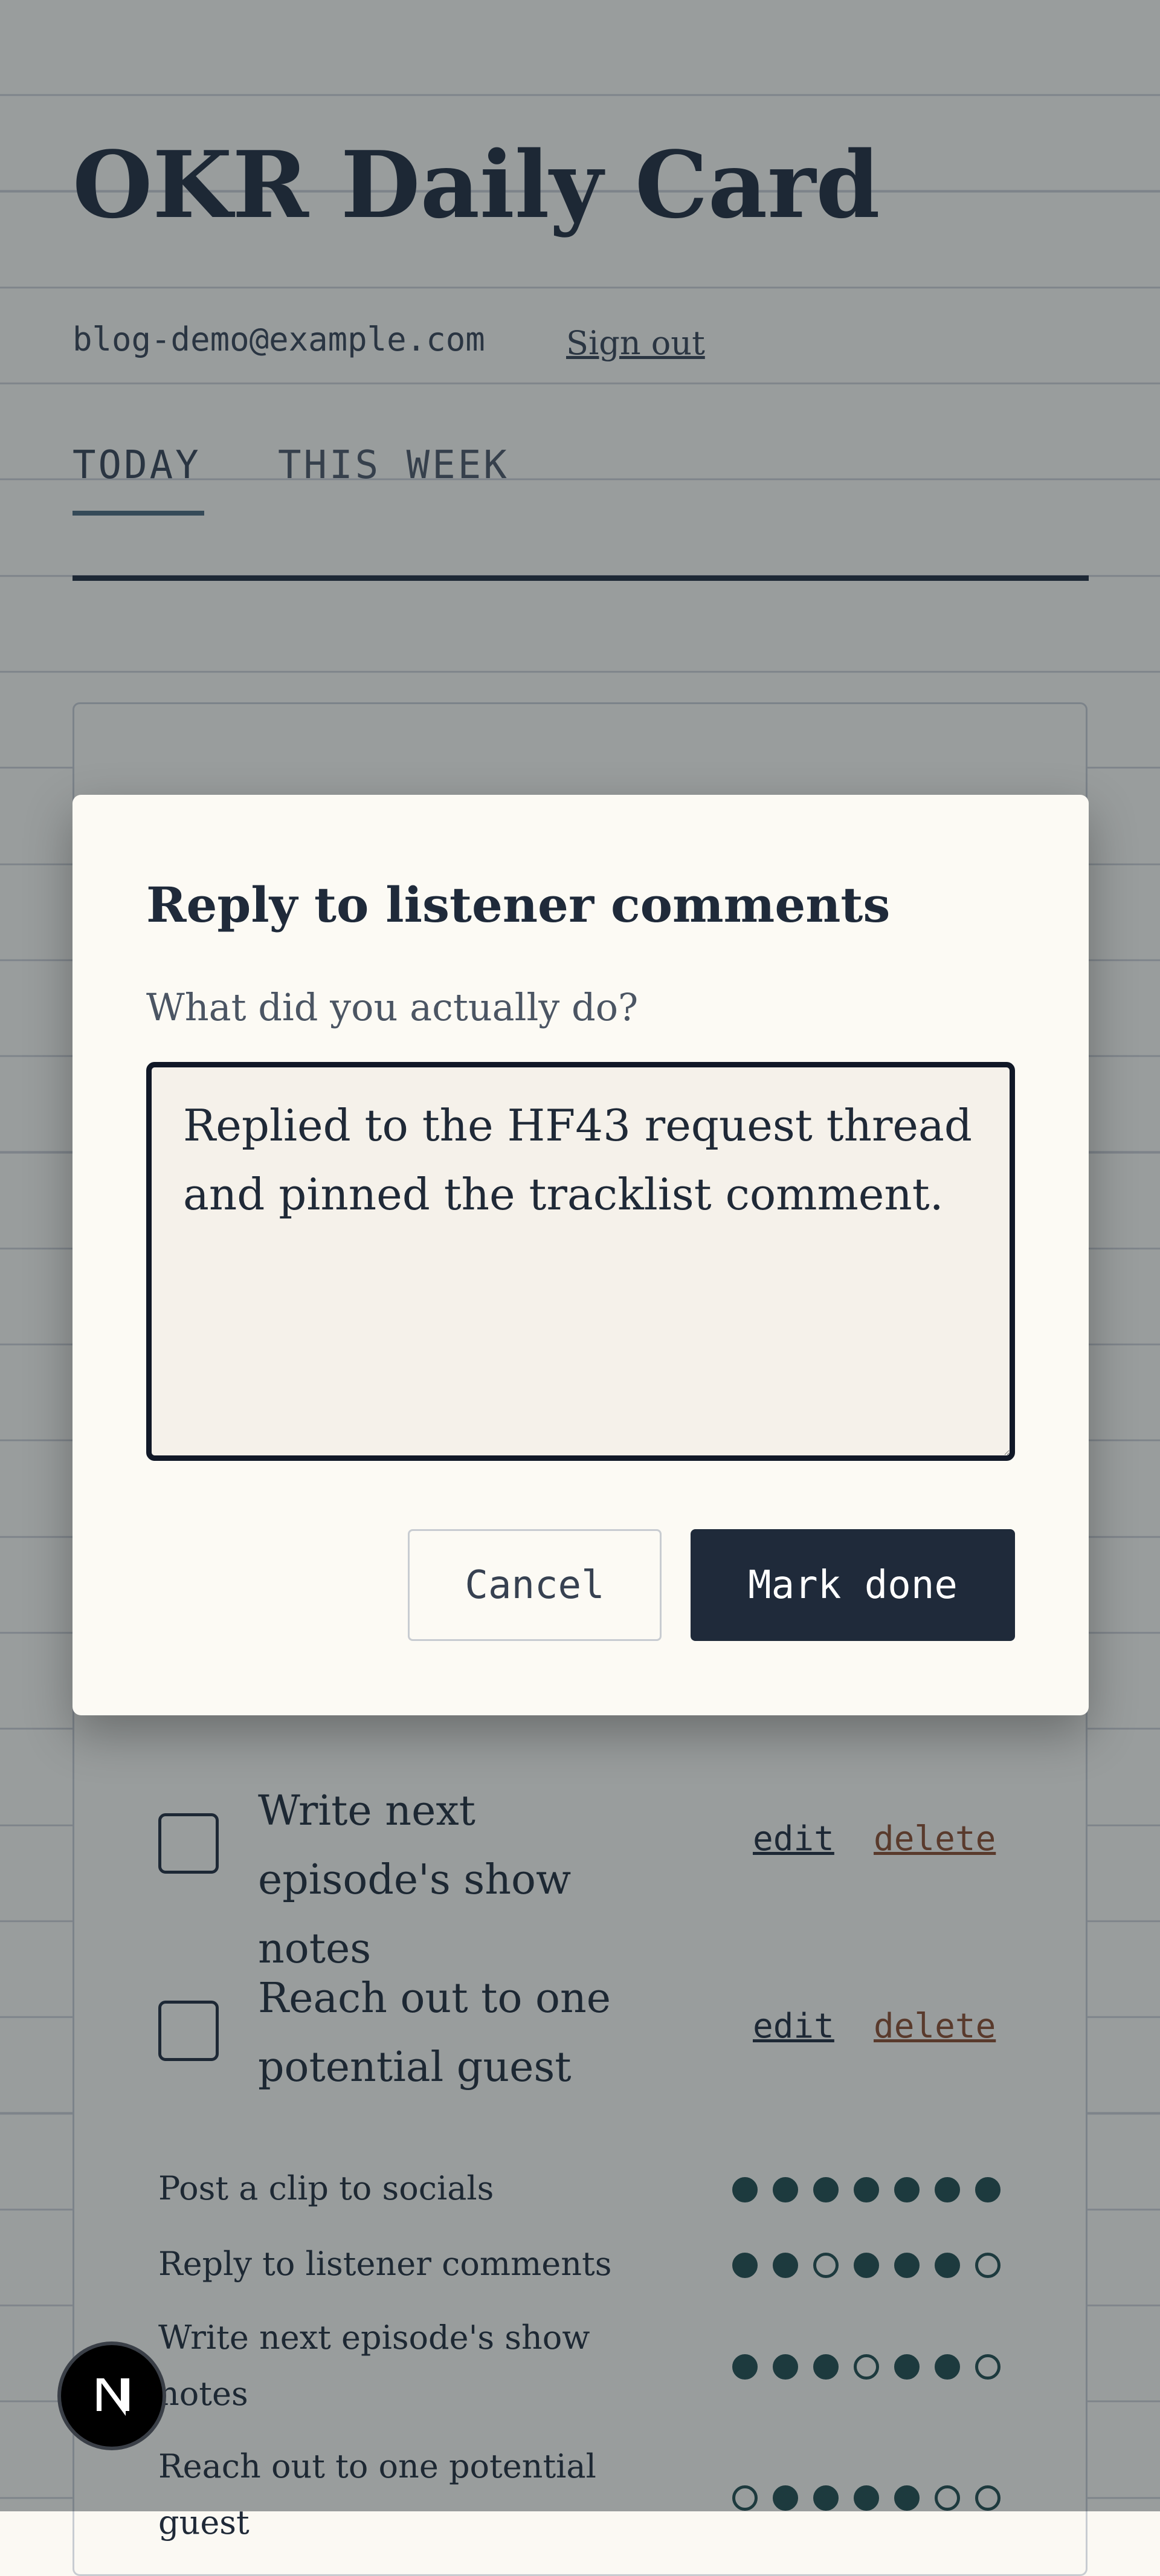 The width and height of the screenshot is (1160, 2576). What do you see at coordinates (392, 1007) in the screenshot?
I see `dialog-prompt: What did you actually do?` at bounding box center [392, 1007].